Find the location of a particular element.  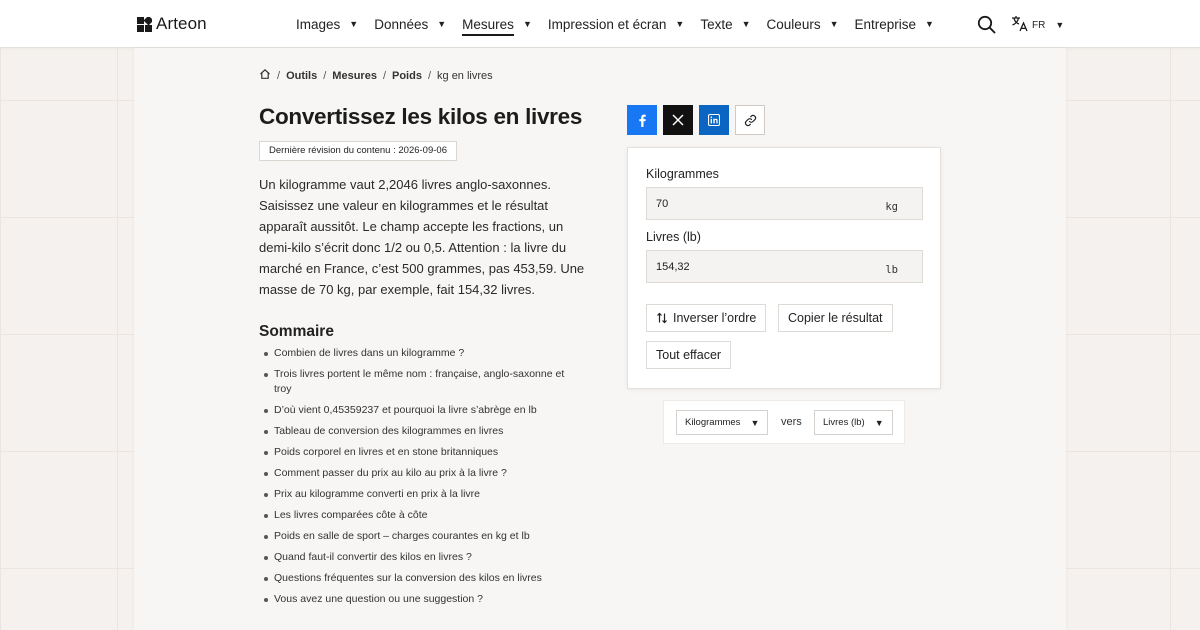

x-share-button is located at coordinates (678, 120).